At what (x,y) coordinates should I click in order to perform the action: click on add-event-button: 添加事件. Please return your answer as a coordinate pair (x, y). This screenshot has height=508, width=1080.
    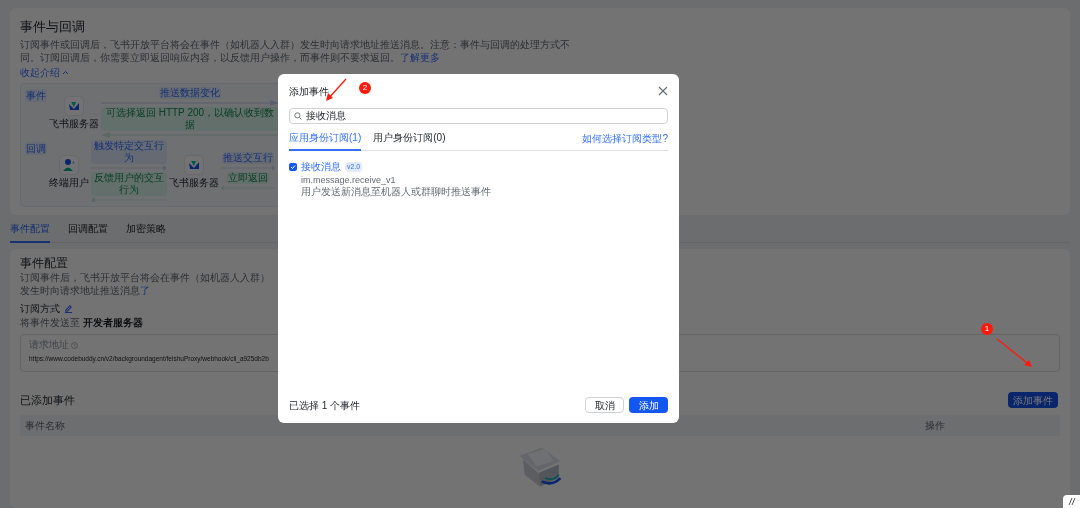
    Looking at the image, I should click on (1033, 400).